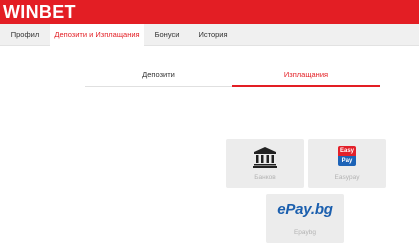 This screenshot has height=247, width=419. Describe the element at coordinates (305, 209) in the screenshot. I see `epay-logo: ePay.bg` at that location.